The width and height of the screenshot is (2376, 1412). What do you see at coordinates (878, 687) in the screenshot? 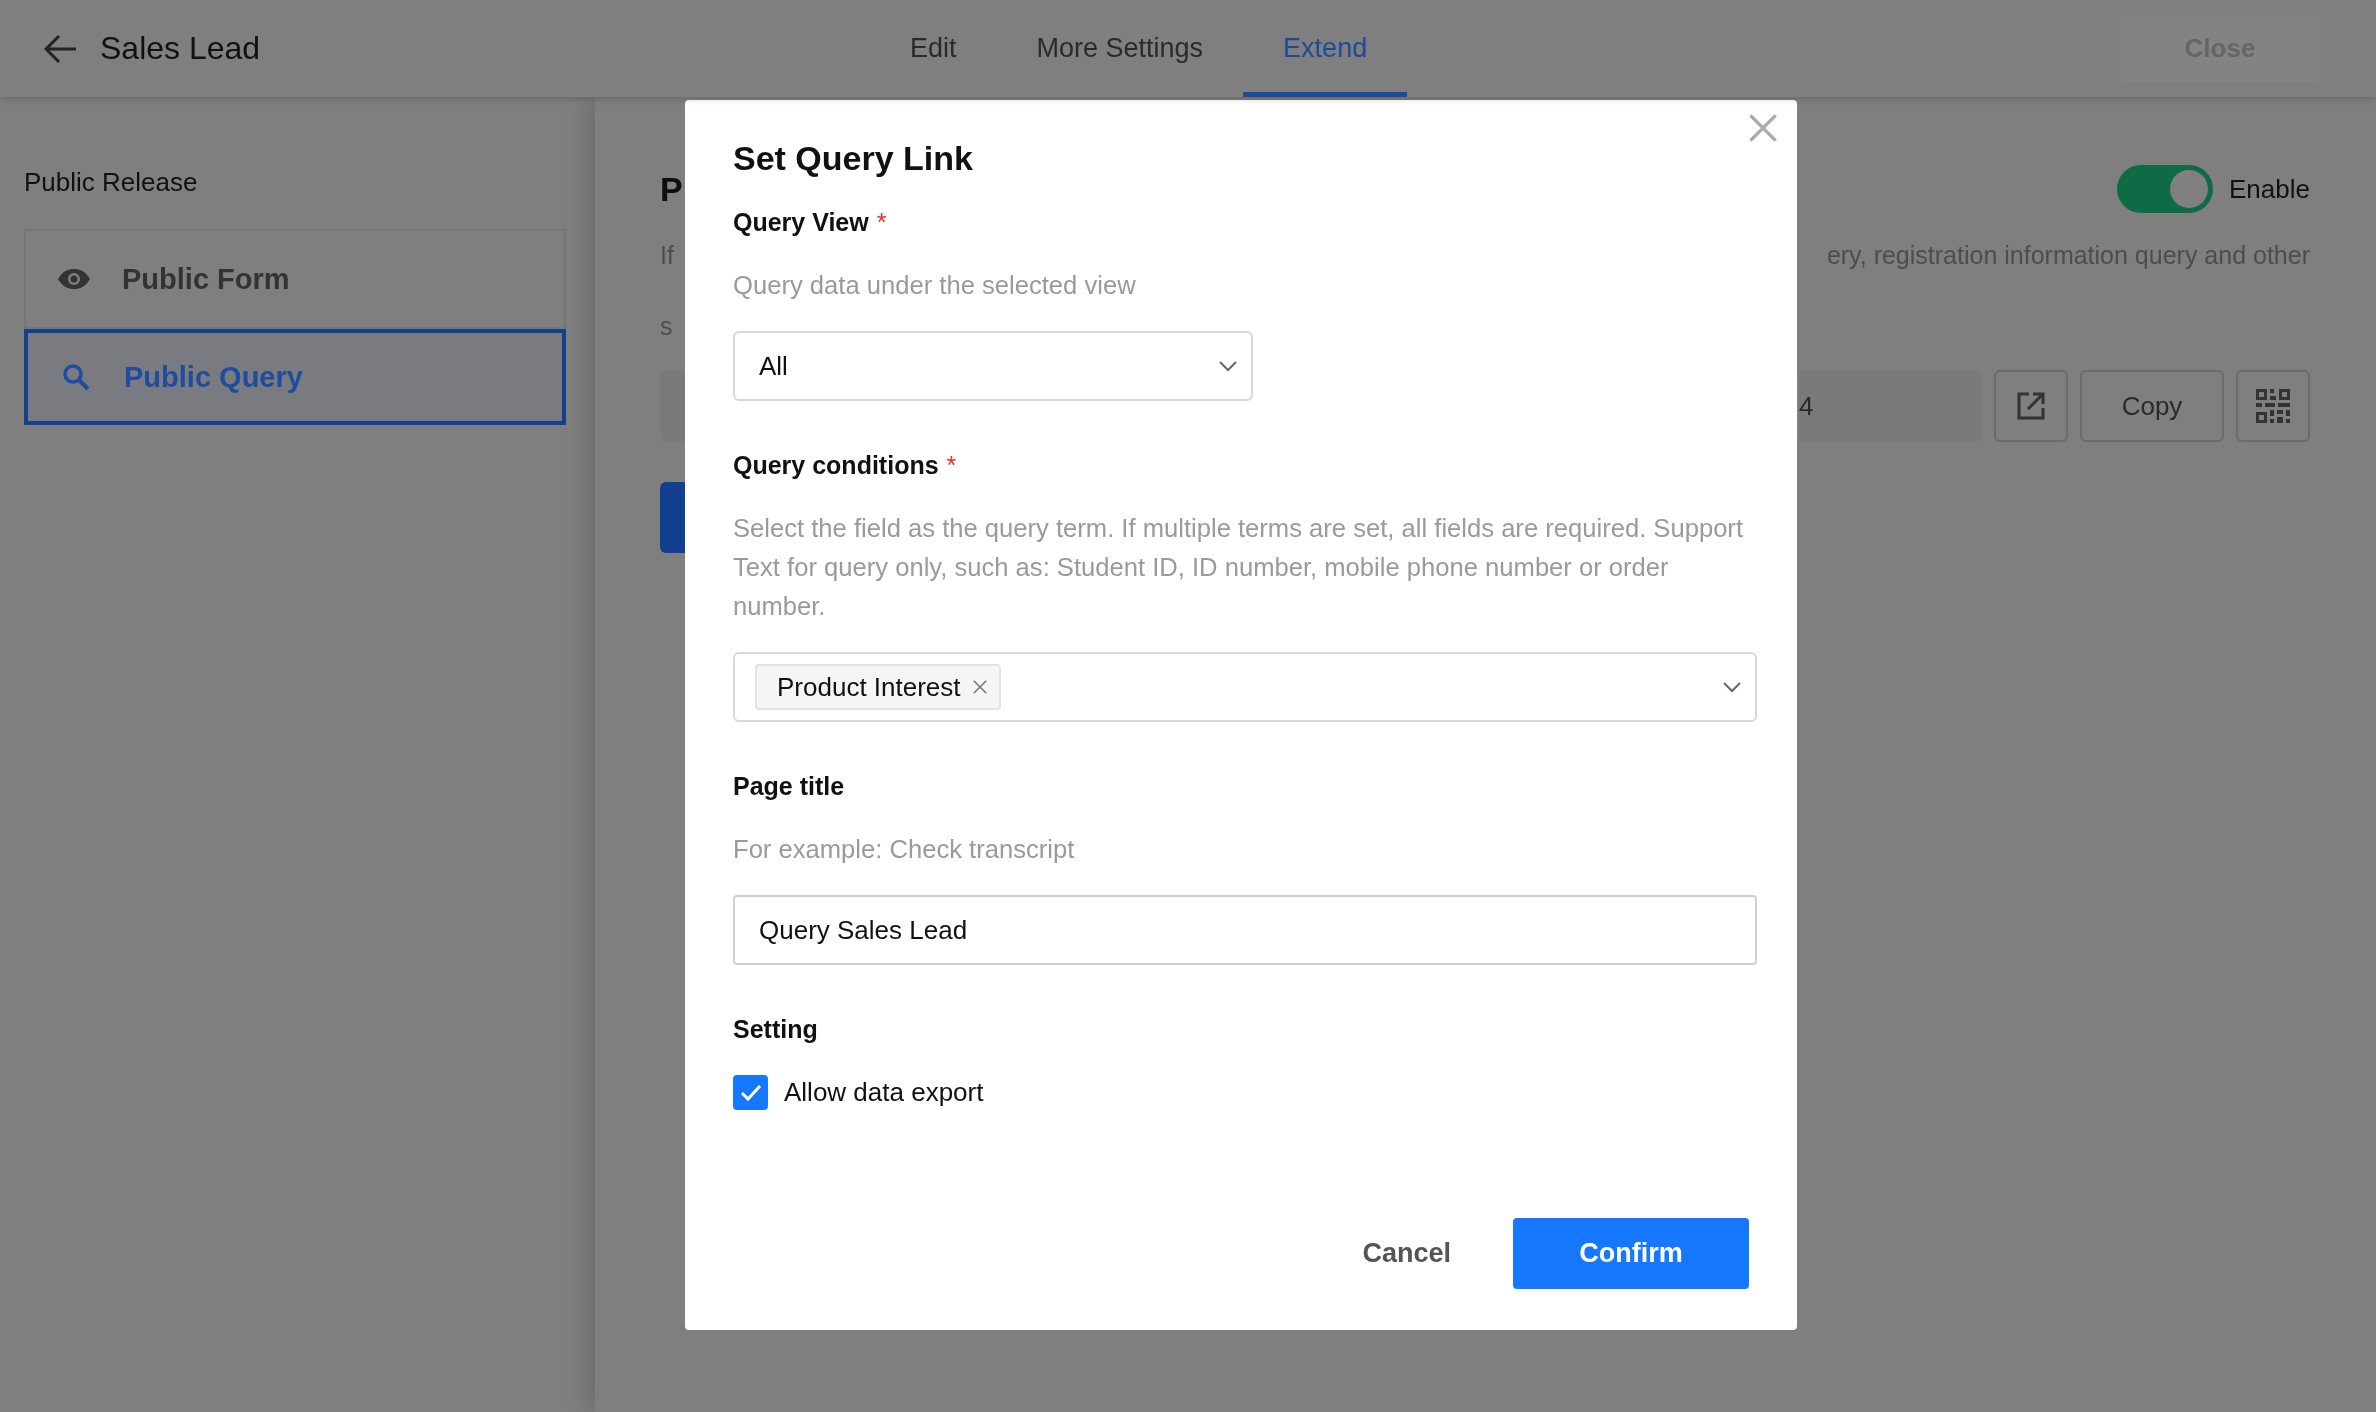
I see `condition-tag: Product Interest` at bounding box center [878, 687].